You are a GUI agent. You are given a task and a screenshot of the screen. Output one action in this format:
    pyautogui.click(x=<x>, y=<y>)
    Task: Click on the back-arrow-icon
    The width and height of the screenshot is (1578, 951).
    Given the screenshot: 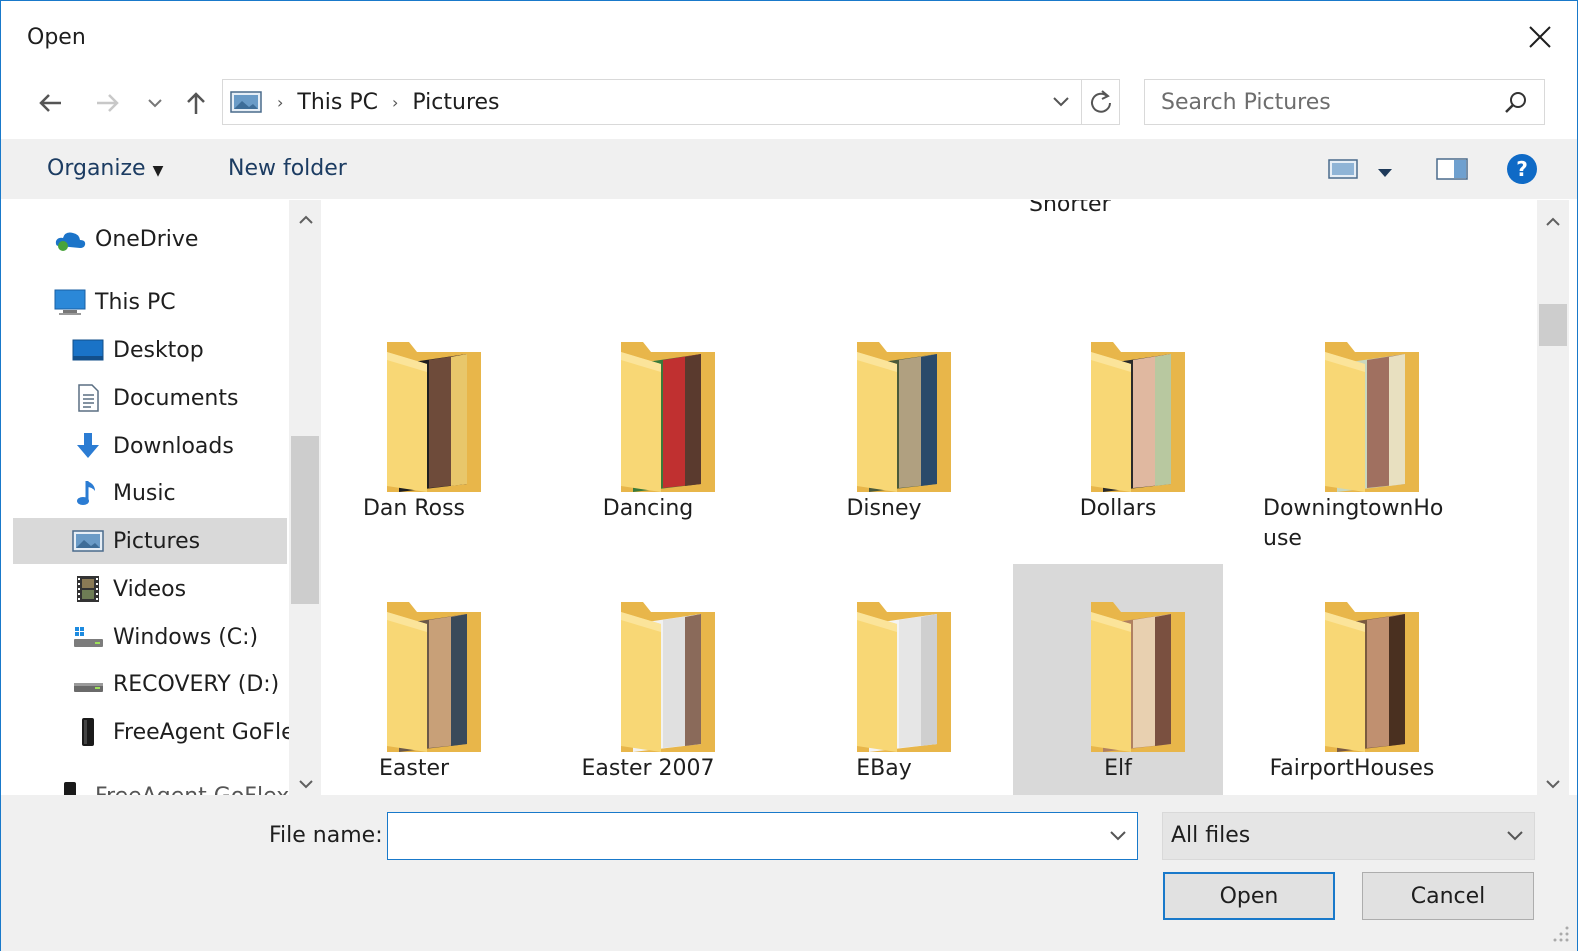 What is the action you would take?
    pyautogui.click(x=50, y=103)
    